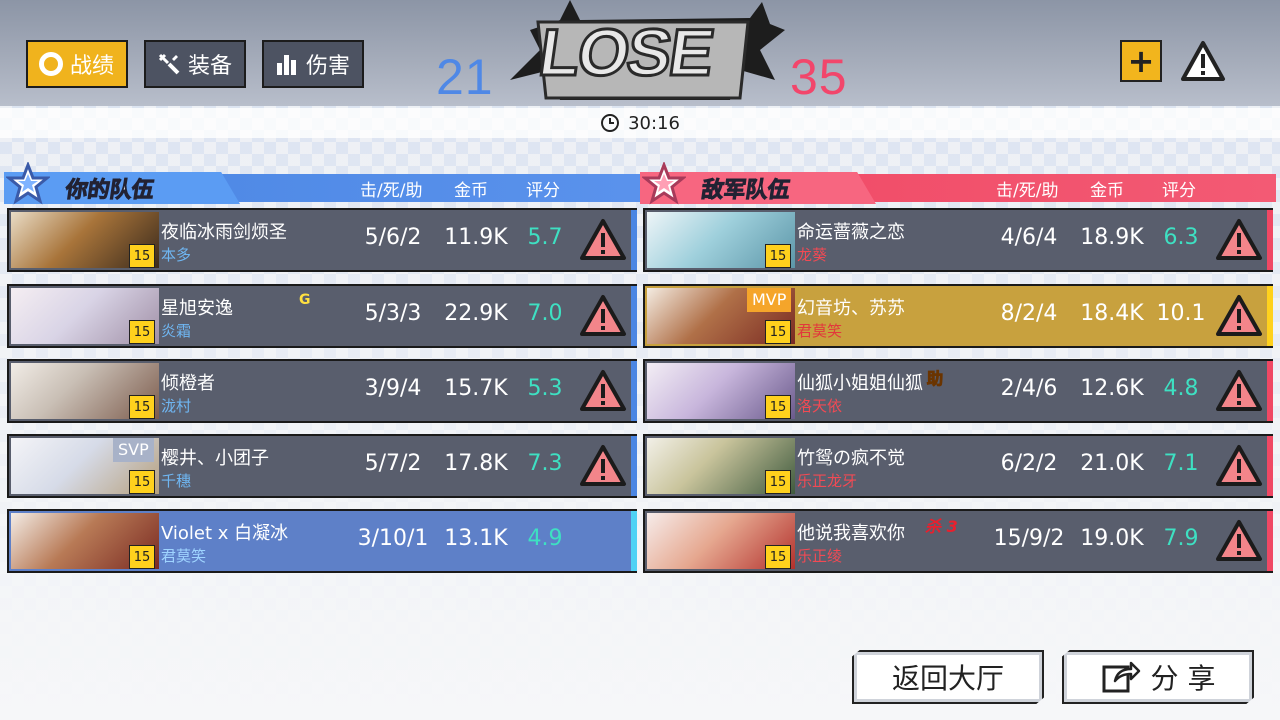 This screenshot has height=720, width=1280. Describe the element at coordinates (169, 64) in the screenshot. I see `tools-icon` at that location.